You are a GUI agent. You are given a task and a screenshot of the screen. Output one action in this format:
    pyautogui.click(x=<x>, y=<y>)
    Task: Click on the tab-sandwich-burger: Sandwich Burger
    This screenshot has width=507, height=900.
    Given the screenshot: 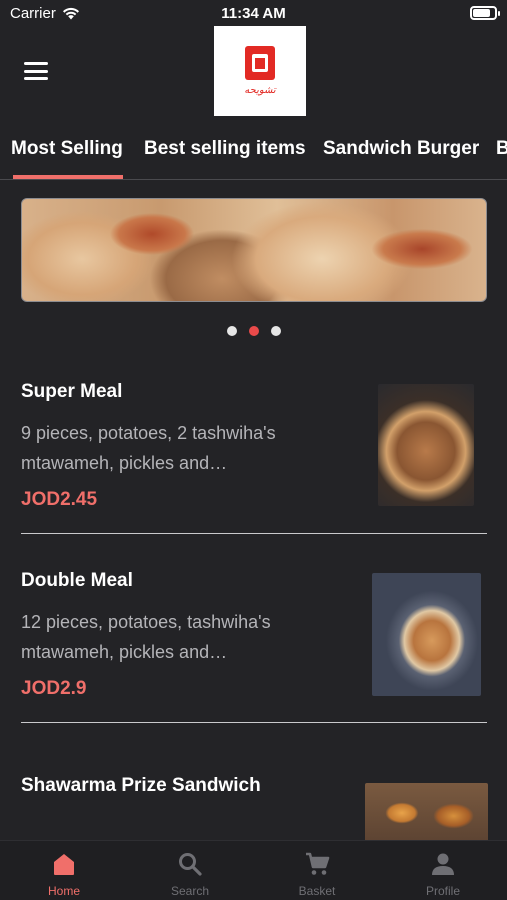 What is the action you would take?
    pyautogui.click(x=401, y=149)
    